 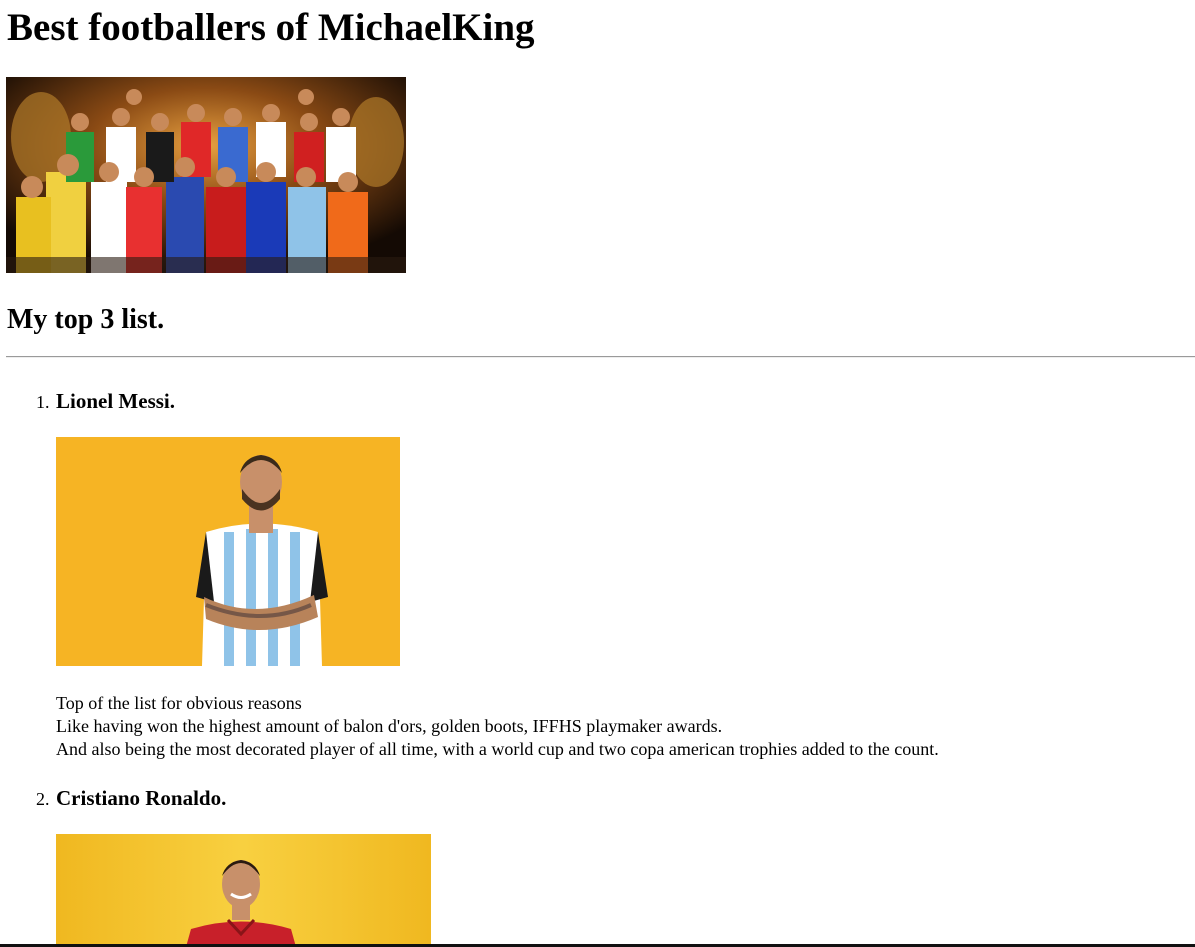 What do you see at coordinates (141, 798) in the screenshot?
I see `player-name: Cristiano Ronaldo.` at bounding box center [141, 798].